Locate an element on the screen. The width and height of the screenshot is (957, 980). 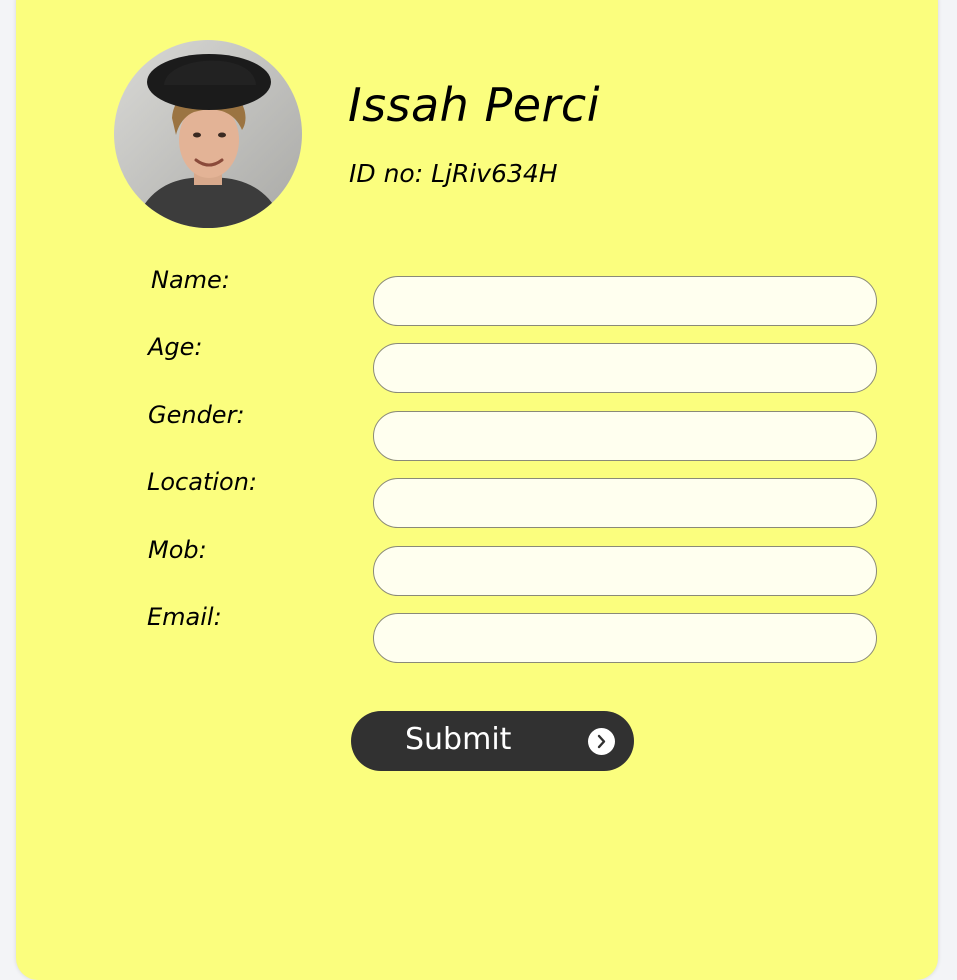
avatar is located at coordinates (208, 134).